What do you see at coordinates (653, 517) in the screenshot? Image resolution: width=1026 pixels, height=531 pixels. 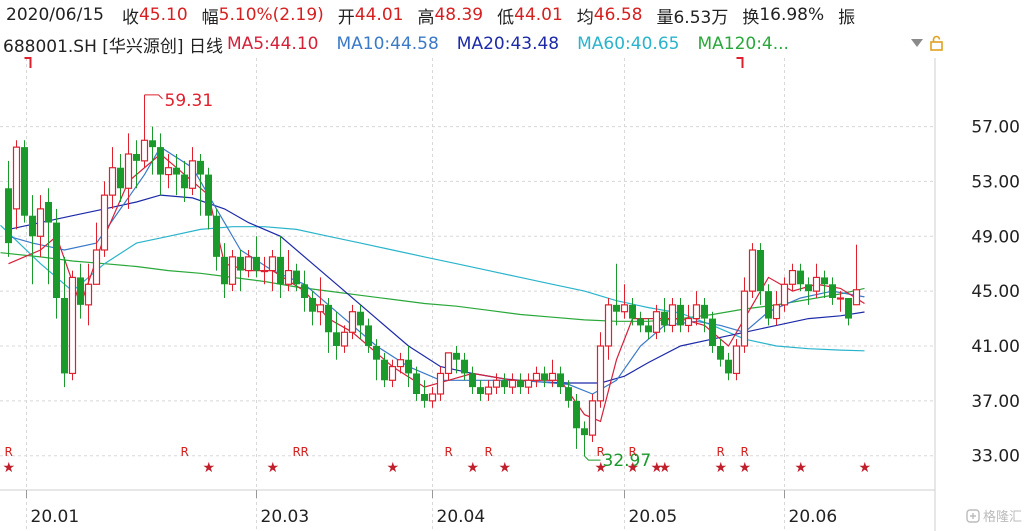 I see `x-tick-label: 20.05` at bounding box center [653, 517].